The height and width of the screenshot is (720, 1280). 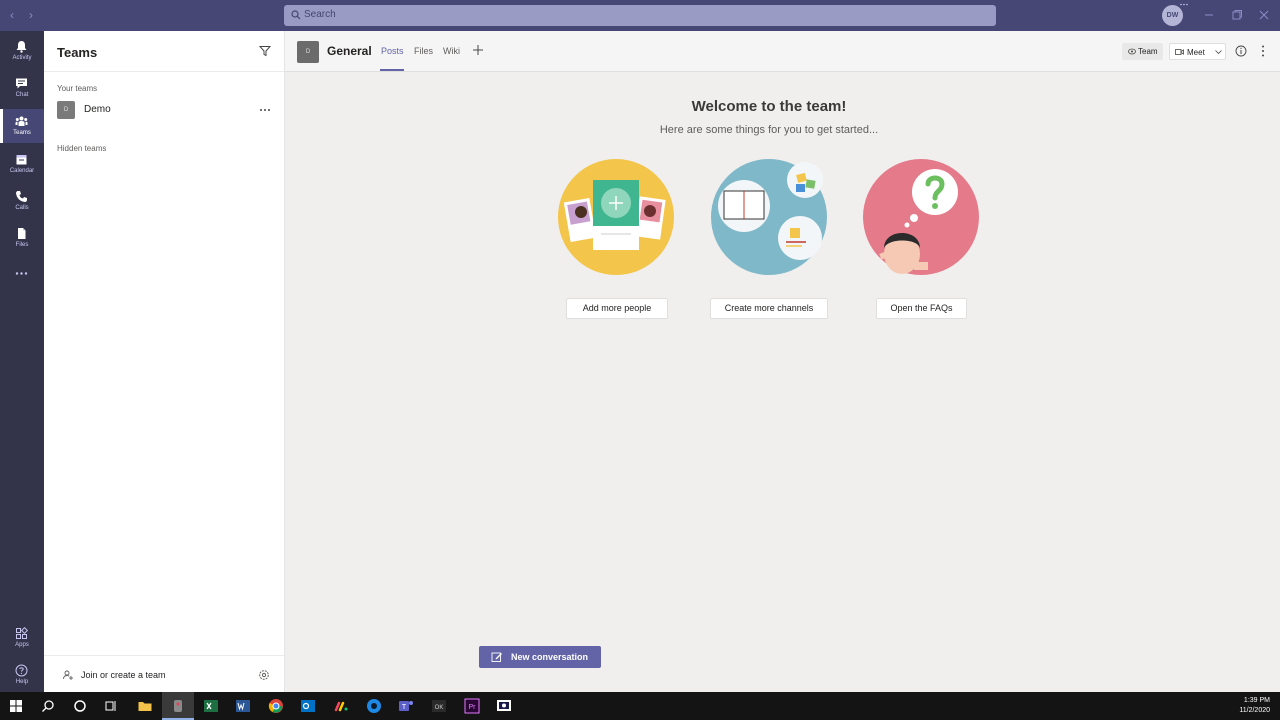 What do you see at coordinates (21, 121) in the screenshot?
I see `teams-icon` at bounding box center [21, 121].